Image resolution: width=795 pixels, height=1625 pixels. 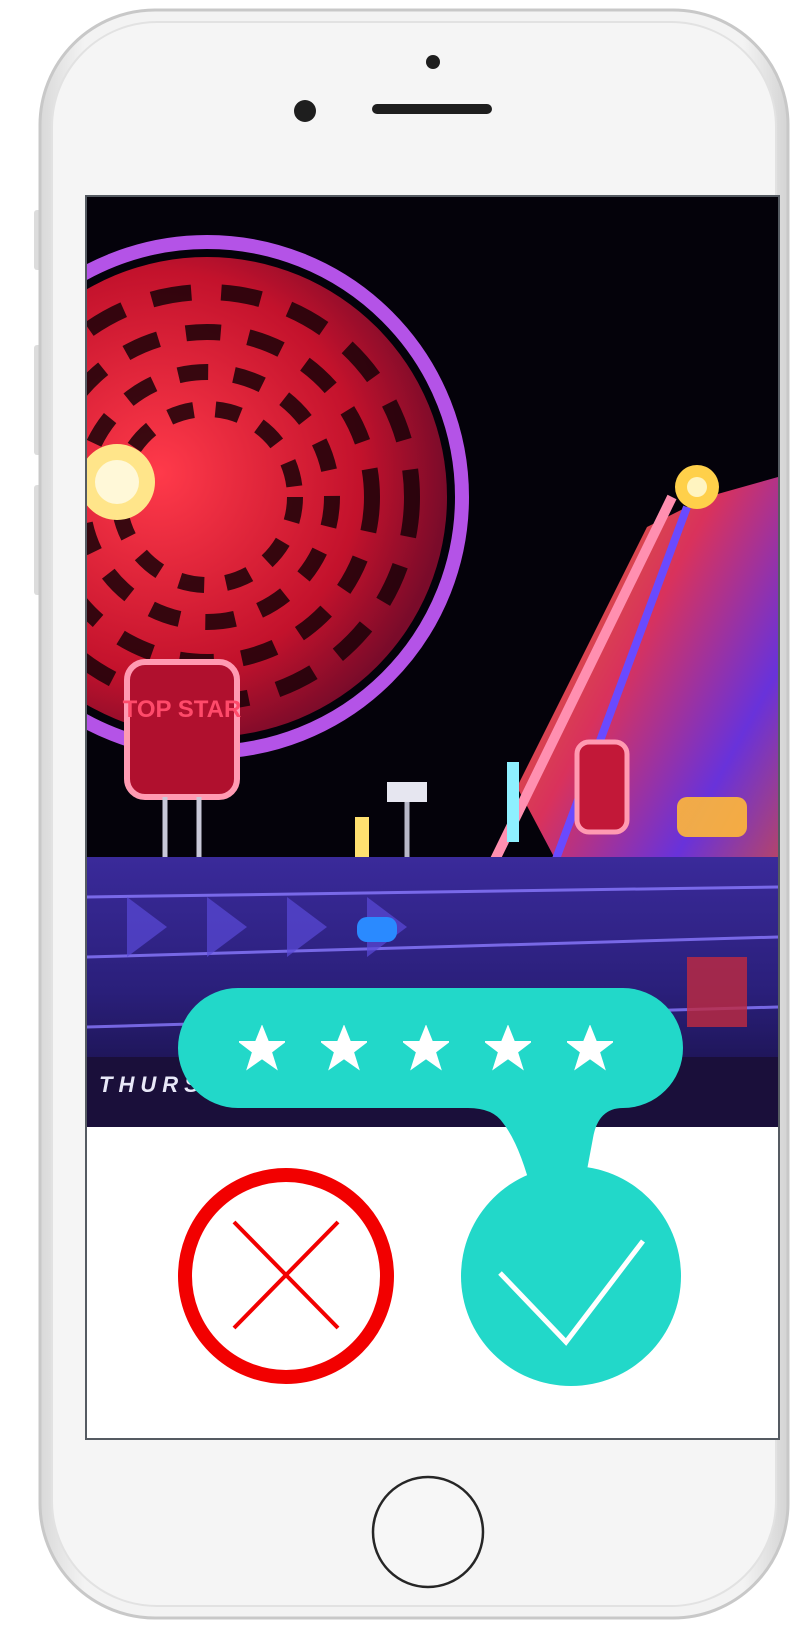 I want to click on speaker-grill, so click(x=432, y=109).